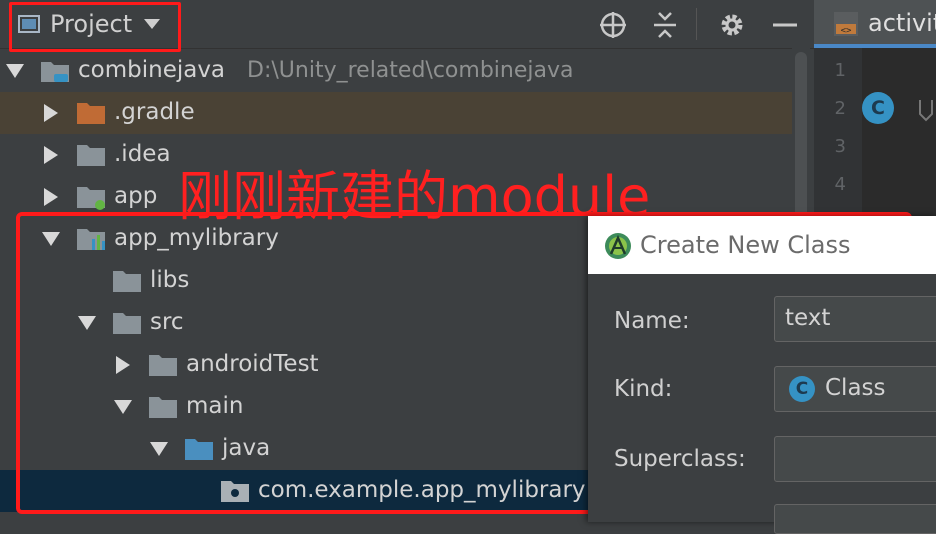  Describe the element at coordinates (926, 111) in the screenshot. I see `fold-marker-icon` at that location.